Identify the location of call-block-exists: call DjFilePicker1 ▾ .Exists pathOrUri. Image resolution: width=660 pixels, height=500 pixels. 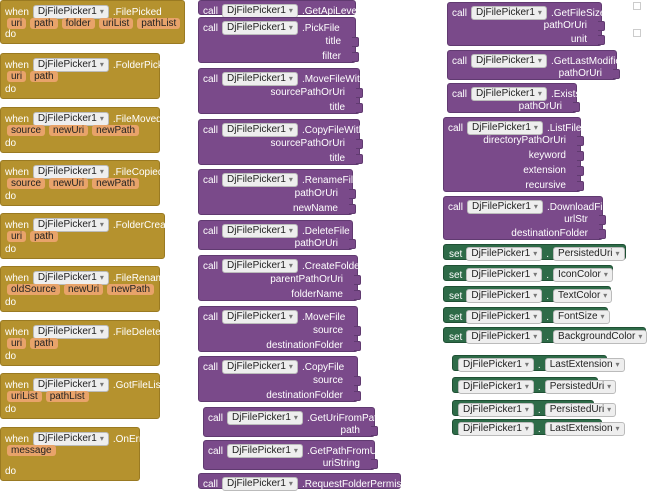
(513, 98).